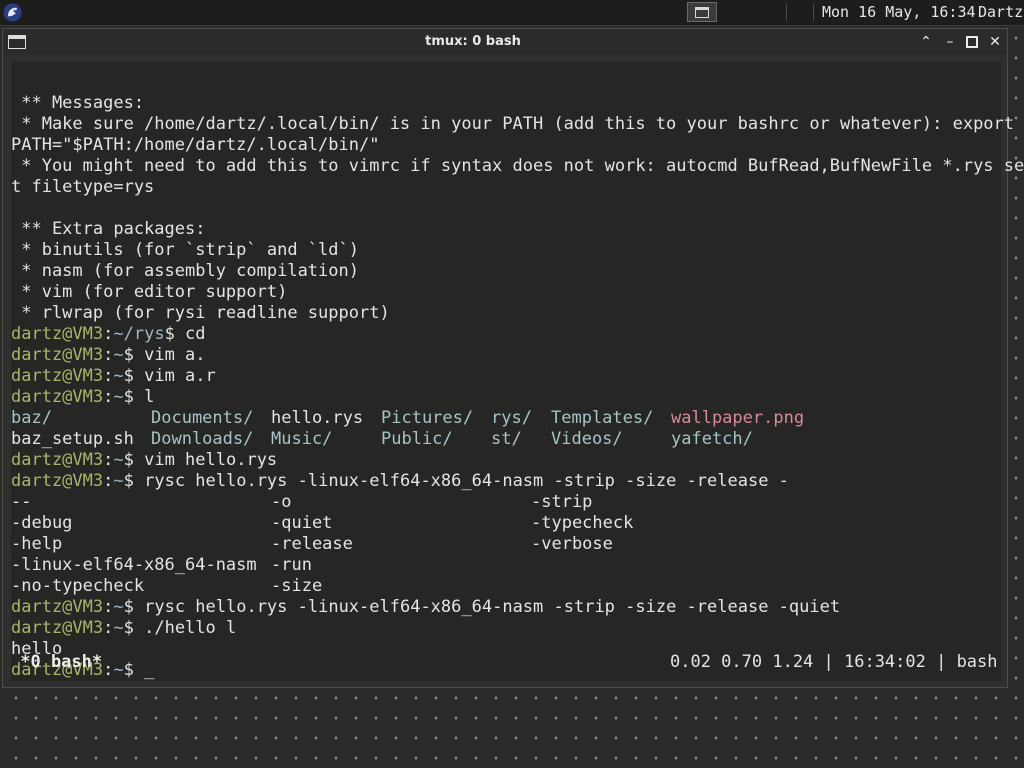 Image resolution: width=1024 pixels, height=768 pixels. Describe the element at coordinates (312, 544) in the screenshot. I see `completion-option: -release` at that location.